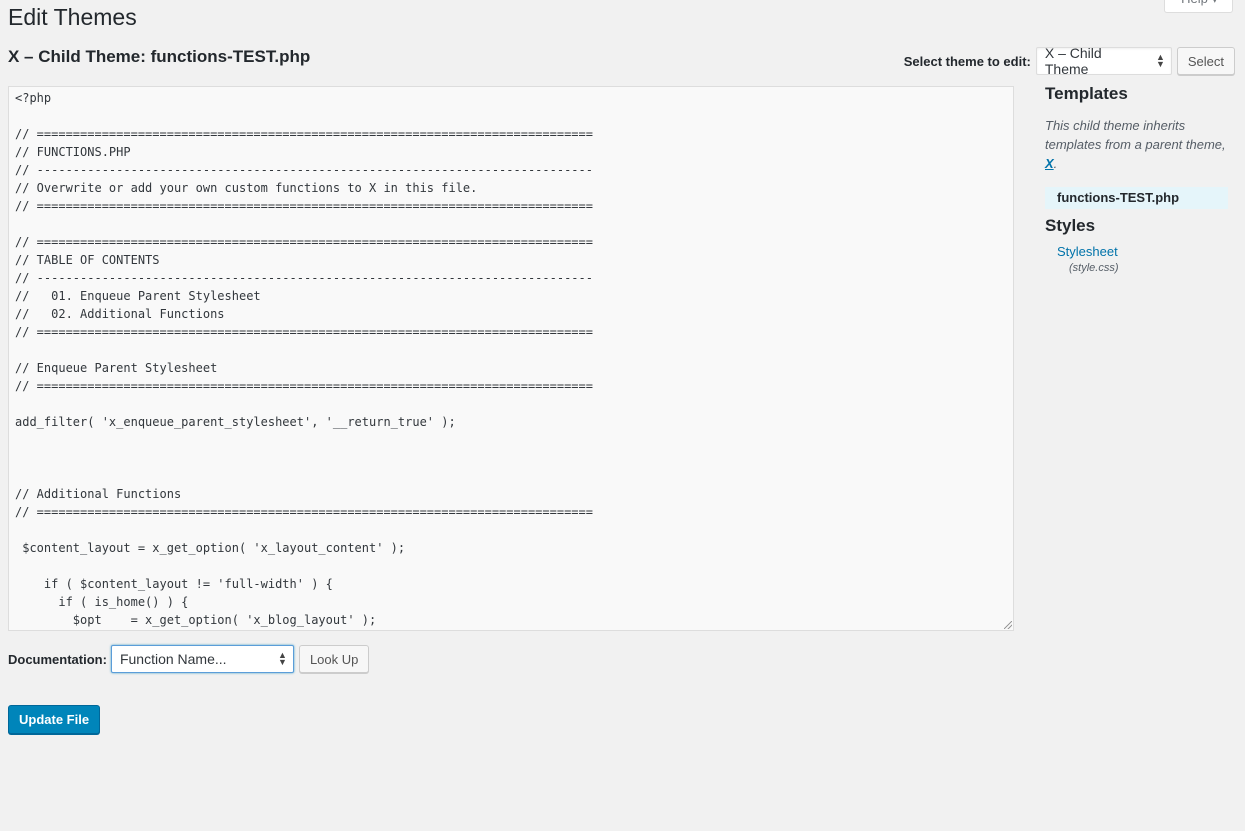 The width and height of the screenshot is (1245, 831). I want to click on code-line: // TABLE OF CONTENTS, so click(87, 260).